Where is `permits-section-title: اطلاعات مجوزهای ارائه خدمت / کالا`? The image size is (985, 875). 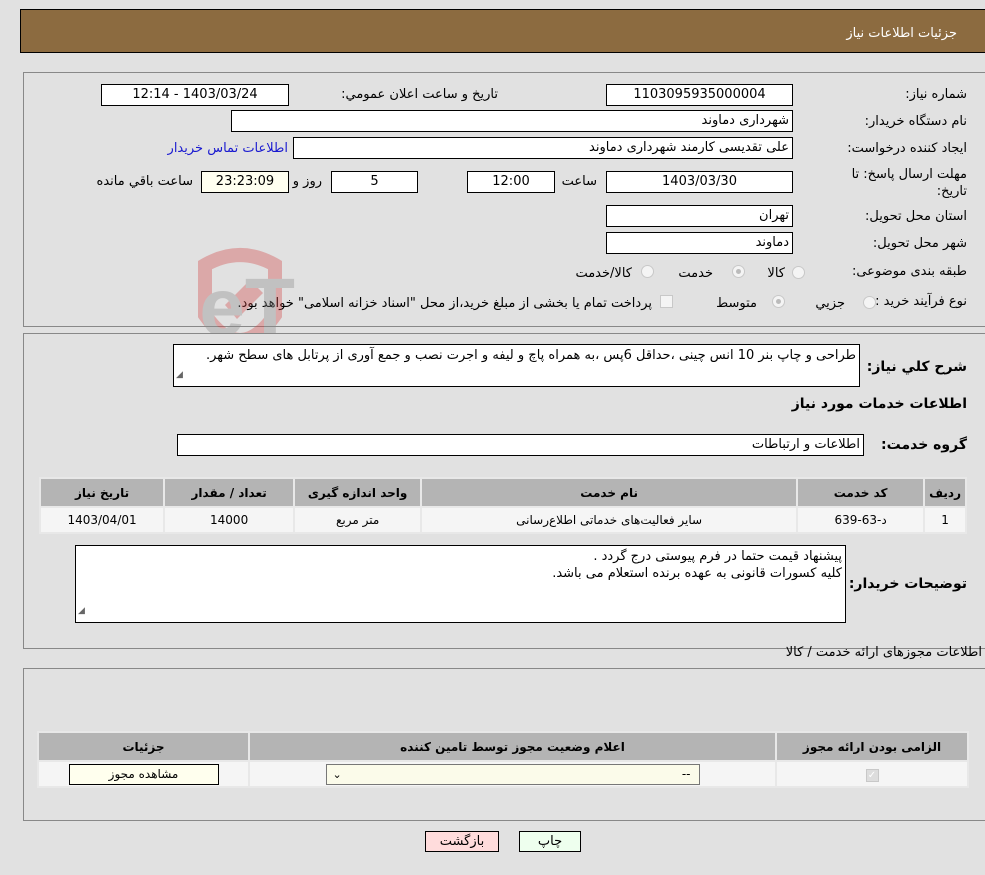
permits-section-title: اطلاعات مجوزهای ارائه خدمت / کالا is located at coordinates (883, 652).